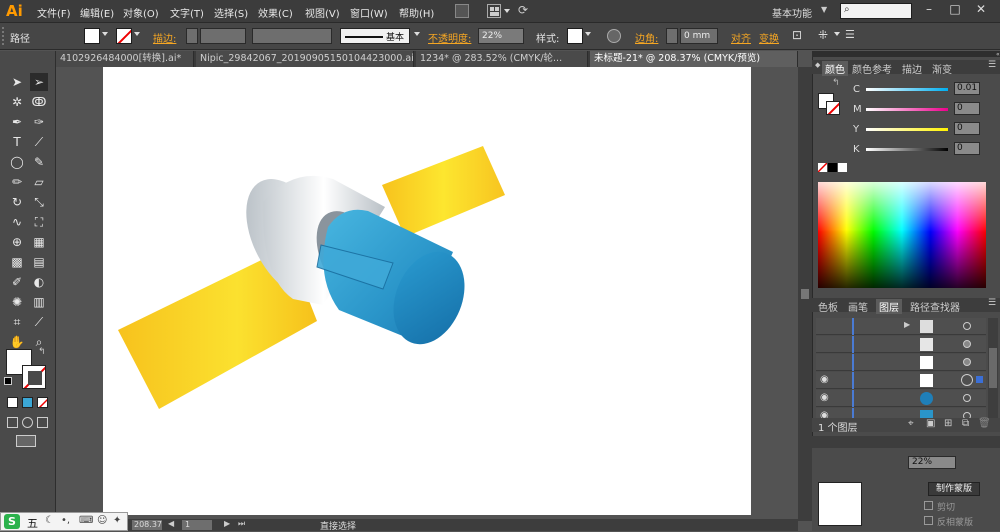 The height and width of the screenshot is (532, 1000). Describe the element at coordinates (858, 306) in the screenshot. I see `tab-brushes: 画笔` at that location.